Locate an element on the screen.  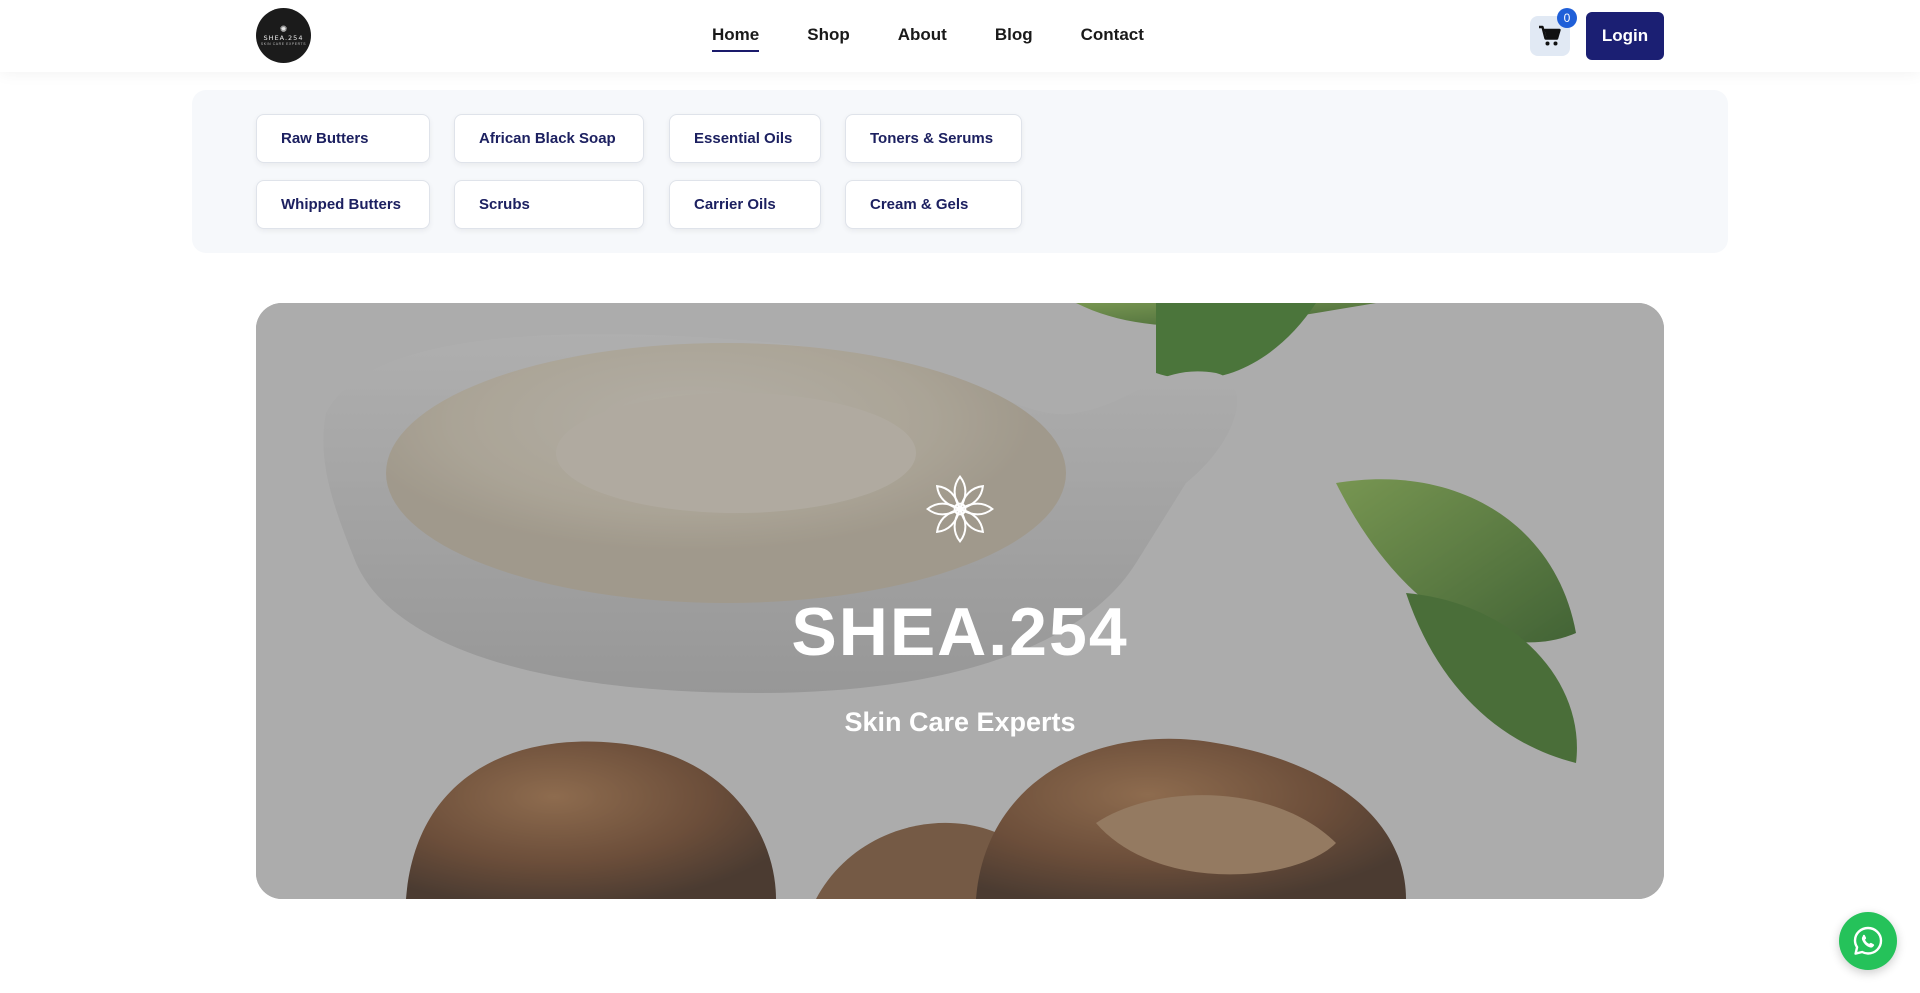
category-essential-oils: Essential Oils is located at coordinates (745, 138).